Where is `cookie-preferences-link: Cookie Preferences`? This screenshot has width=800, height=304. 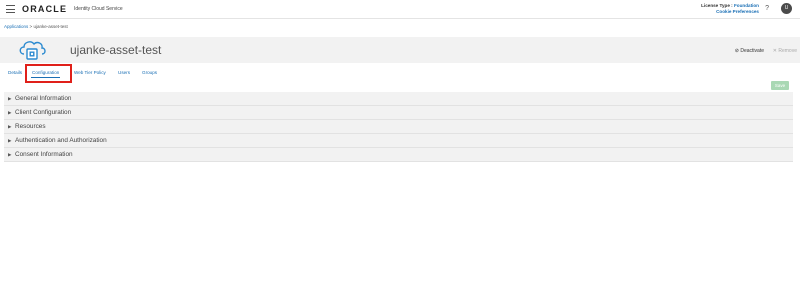
cookie-preferences-link: Cookie Preferences is located at coordinates (730, 12).